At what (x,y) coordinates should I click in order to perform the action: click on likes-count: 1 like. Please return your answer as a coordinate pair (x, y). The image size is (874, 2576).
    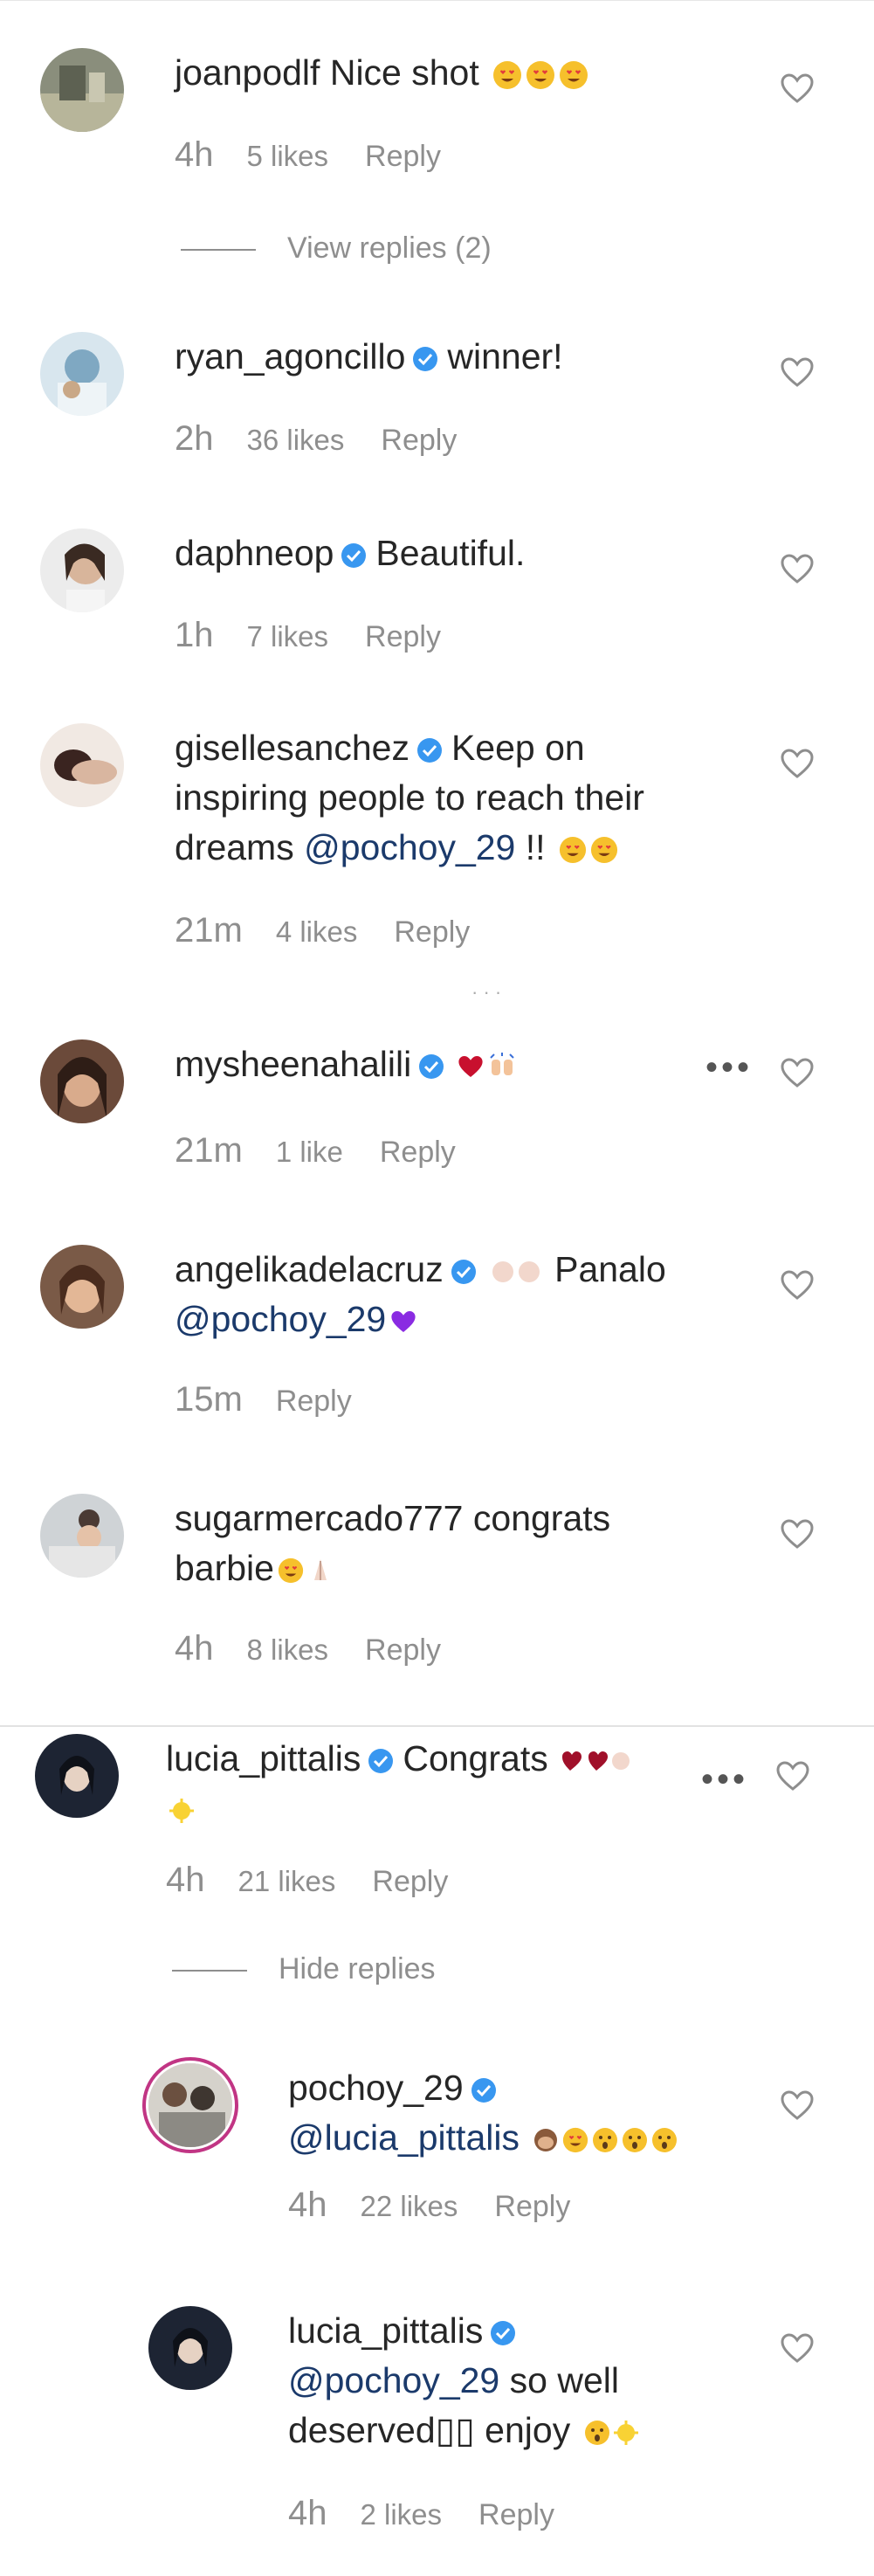
    Looking at the image, I should click on (309, 1152).